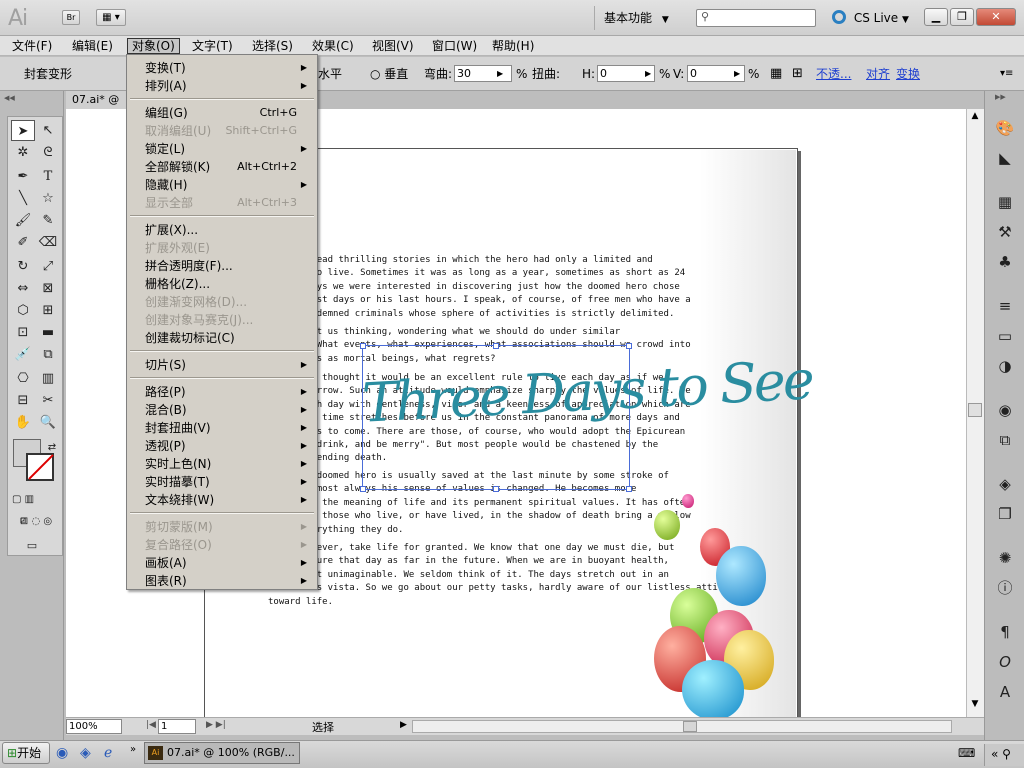 The width and height of the screenshot is (1024, 768). Describe the element at coordinates (23, 220) in the screenshot. I see `paintbrush-tool-icon: 🖌` at that location.